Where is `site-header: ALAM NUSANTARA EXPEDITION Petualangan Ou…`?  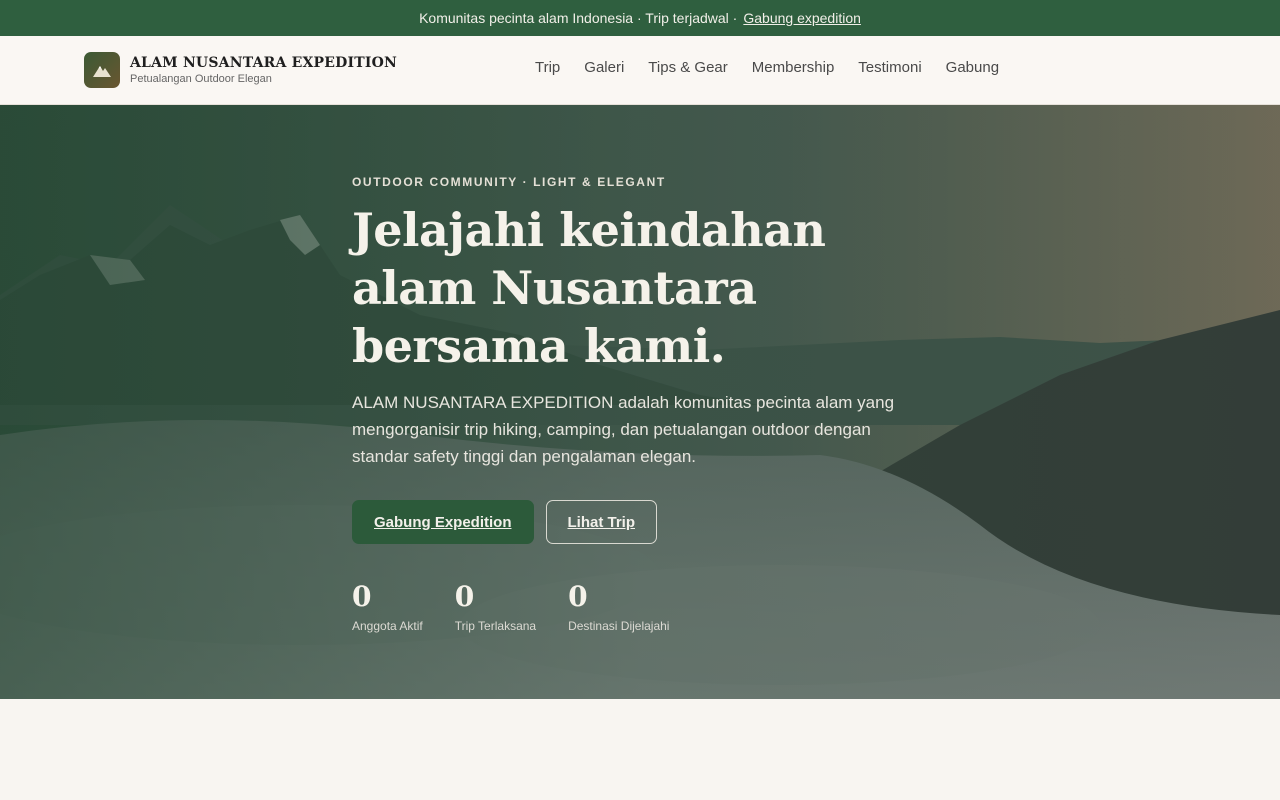 site-header: ALAM NUSANTARA EXPEDITION Petualangan Ou… is located at coordinates (640, 70).